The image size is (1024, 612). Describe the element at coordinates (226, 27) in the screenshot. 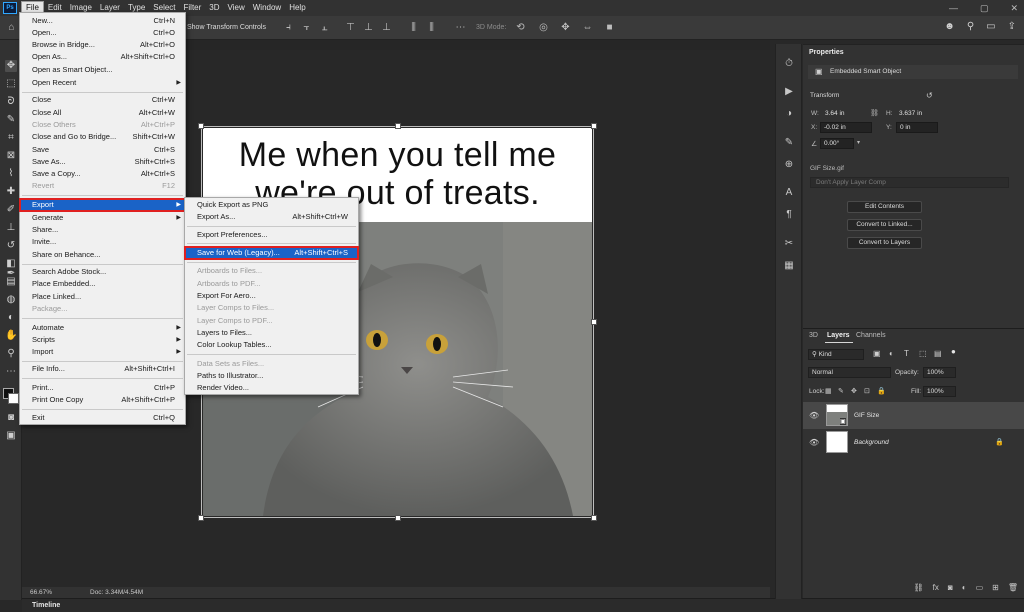

I see `show-transform-controls-label: Show Transform Controls` at that location.